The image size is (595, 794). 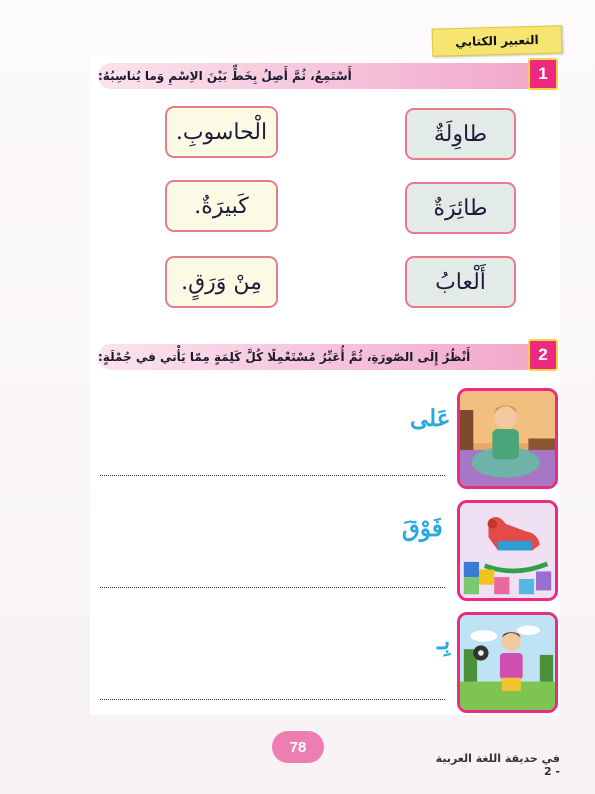 What do you see at coordinates (460, 134) in the screenshot?
I see `noun-box-1: طاوِلَةٌ` at bounding box center [460, 134].